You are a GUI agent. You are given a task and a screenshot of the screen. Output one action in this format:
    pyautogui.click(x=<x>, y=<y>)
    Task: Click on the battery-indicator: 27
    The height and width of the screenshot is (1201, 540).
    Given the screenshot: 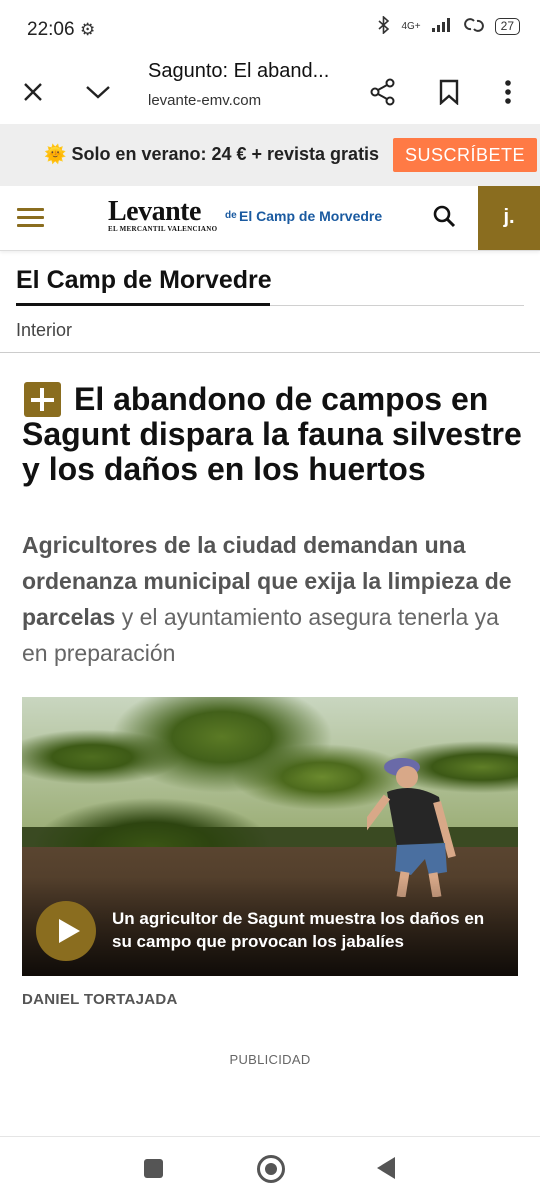 What is the action you would take?
    pyautogui.click(x=507, y=26)
    